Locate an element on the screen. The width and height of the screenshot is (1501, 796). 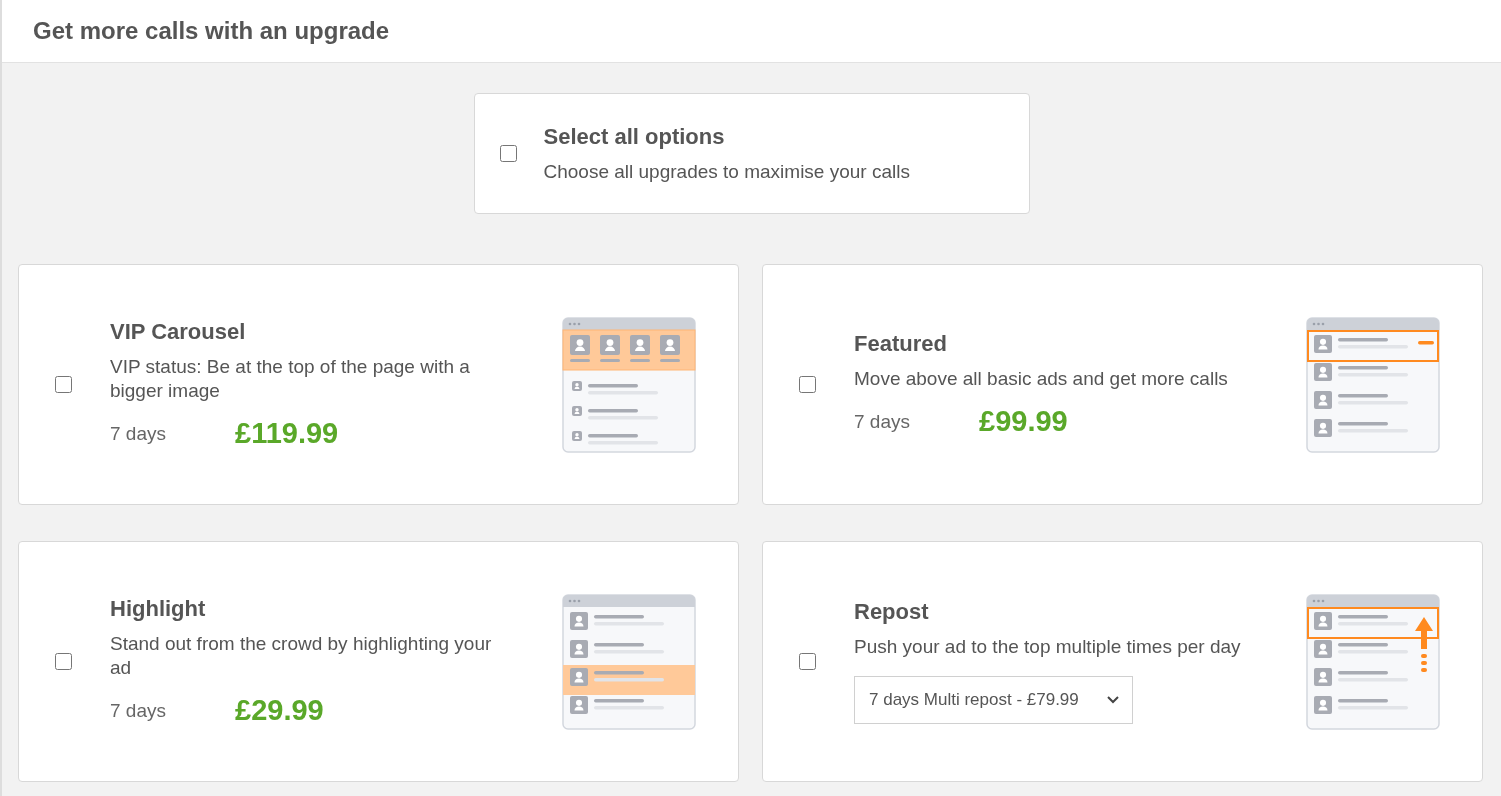
price: £99.99 is located at coordinates (1023, 421).